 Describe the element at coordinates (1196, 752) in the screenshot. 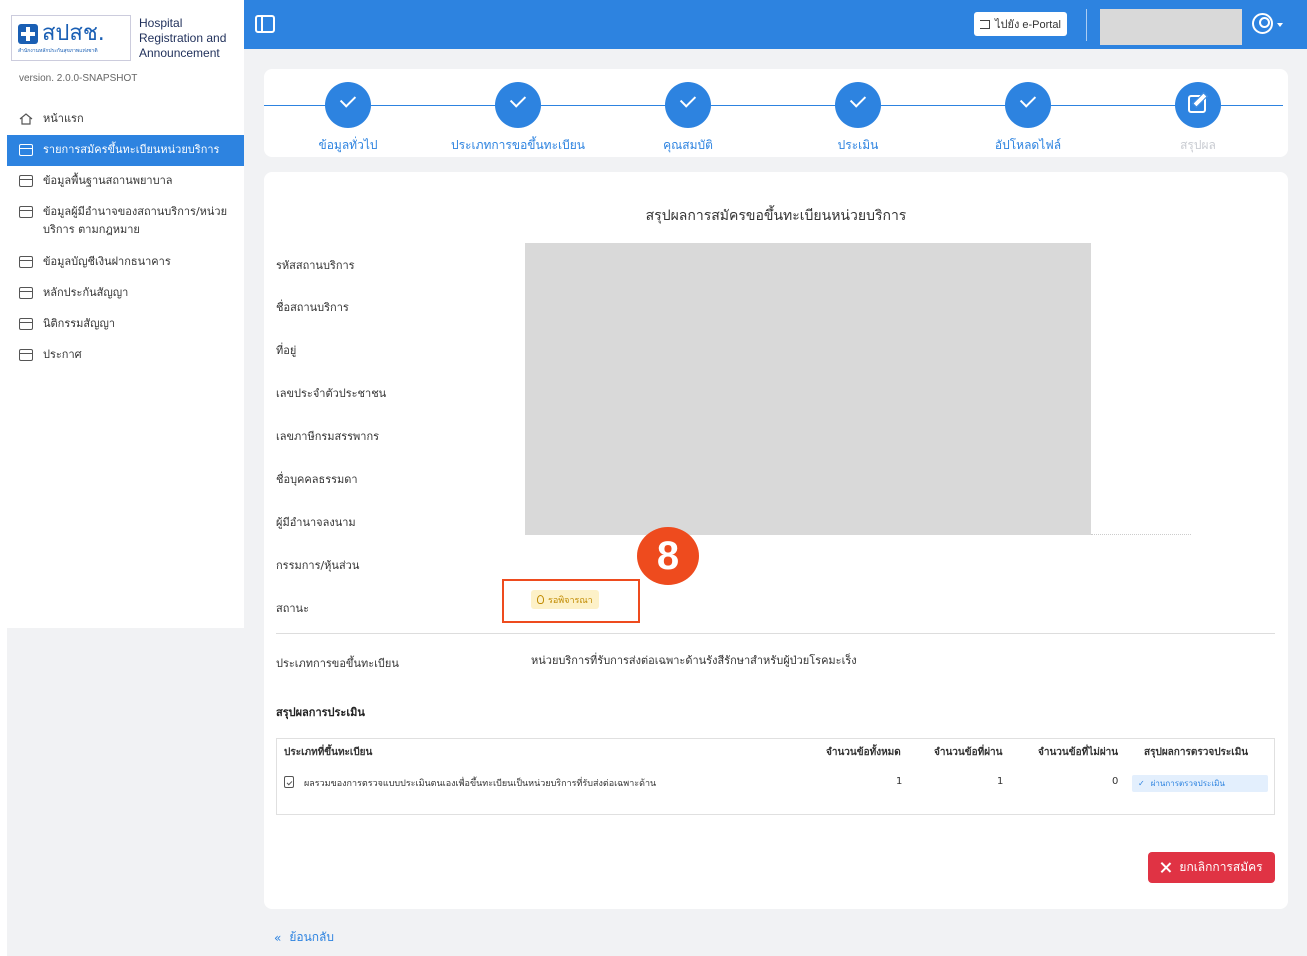

I see `table-header-result: สรุปผลการตรวจประเมิน` at that location.